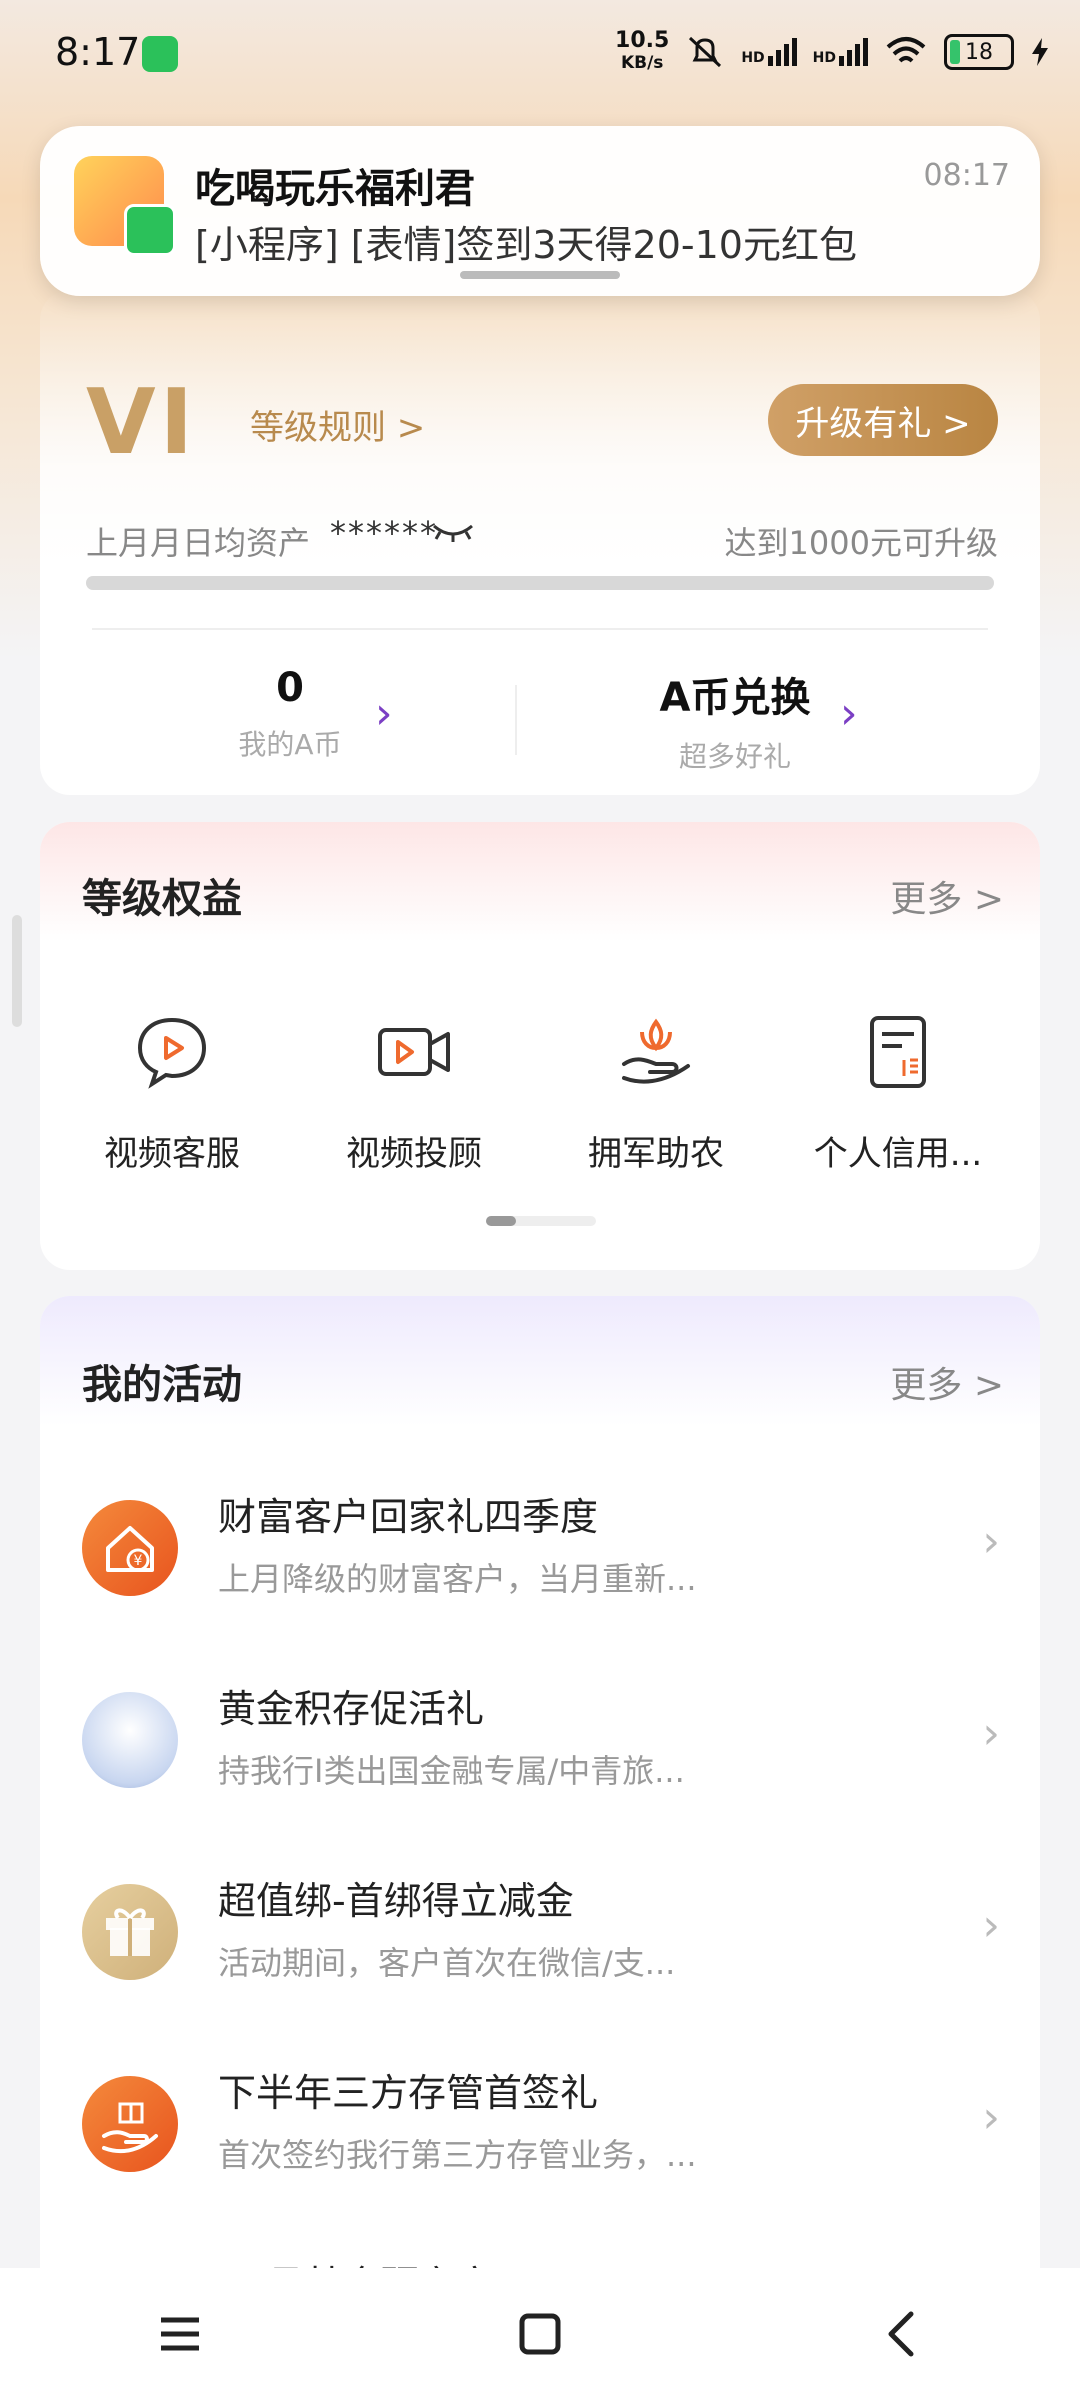  What do you see at coordinates (656, 1093) in the screenshot?
I see `benefit-military-farmers: 拥军助农` at bounding box center [656, 1093].